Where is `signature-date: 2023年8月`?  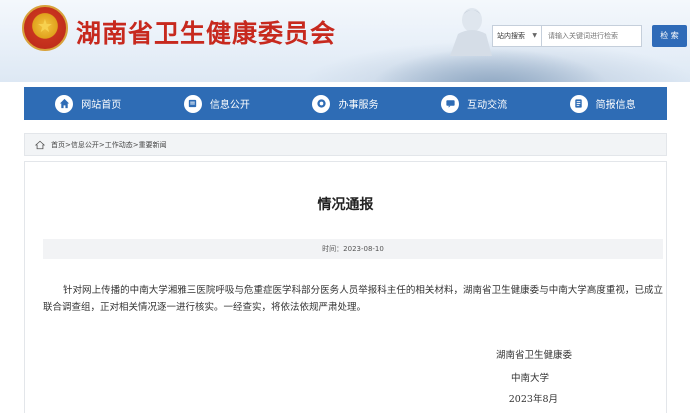
signature-date: 2023年8月 is located at coordinates (533, 399).